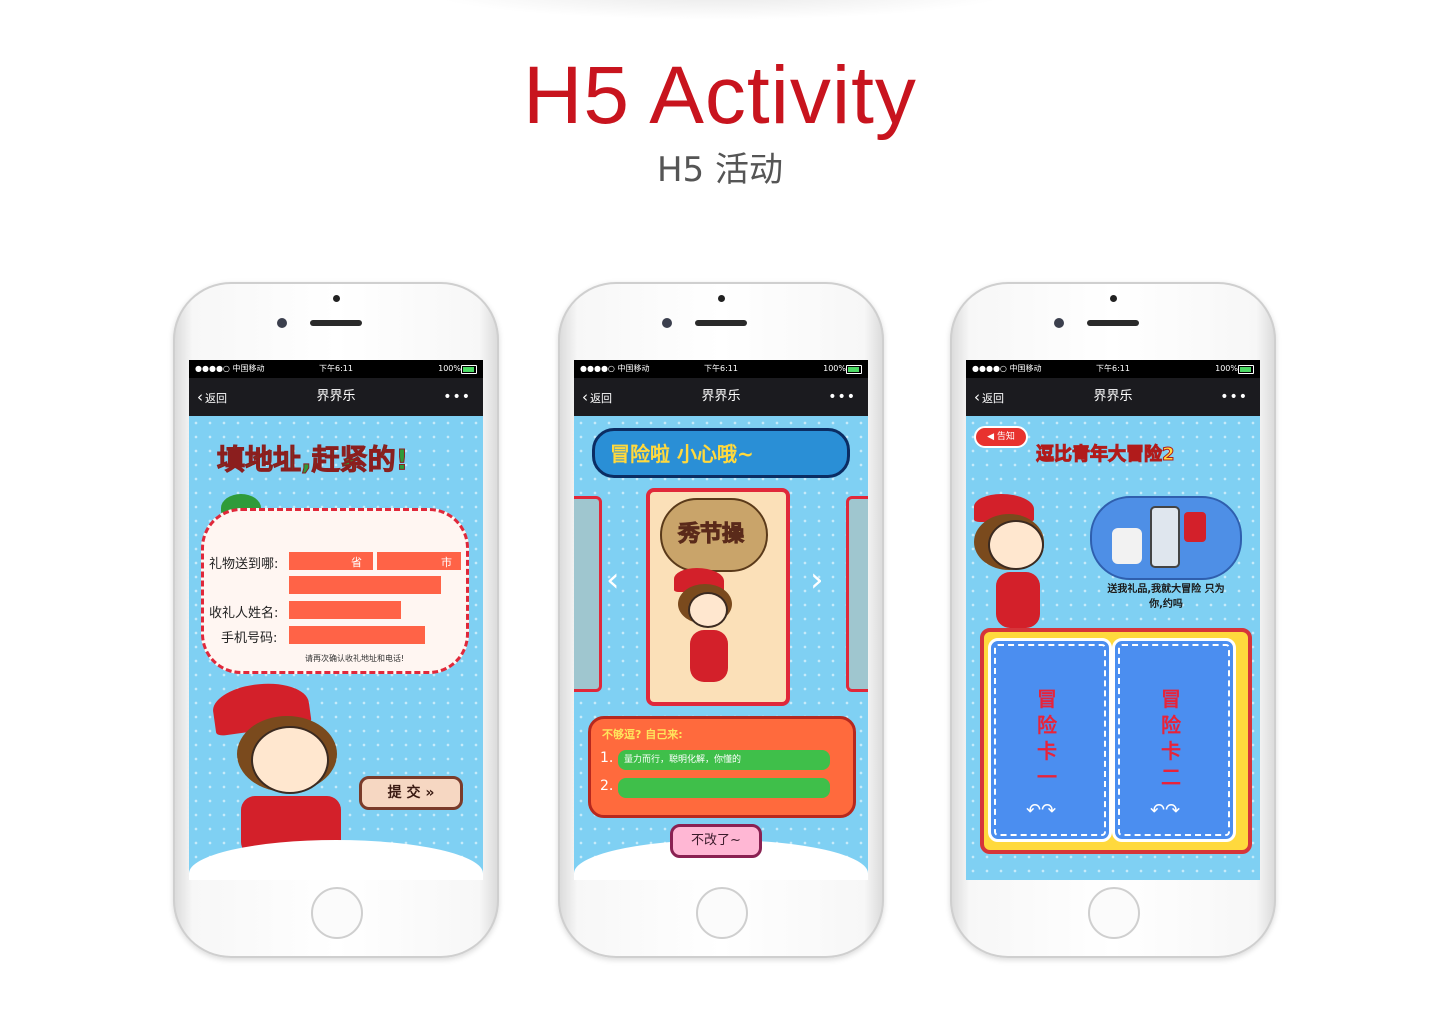 Image resolution: width=1440 pixels, height=1015 pixels. What do you see at coordinates (724, 760) in the screenshot?
I see `option1-field: 量力而行，聪明化解，你懂的` at bounding box center [724, 760].